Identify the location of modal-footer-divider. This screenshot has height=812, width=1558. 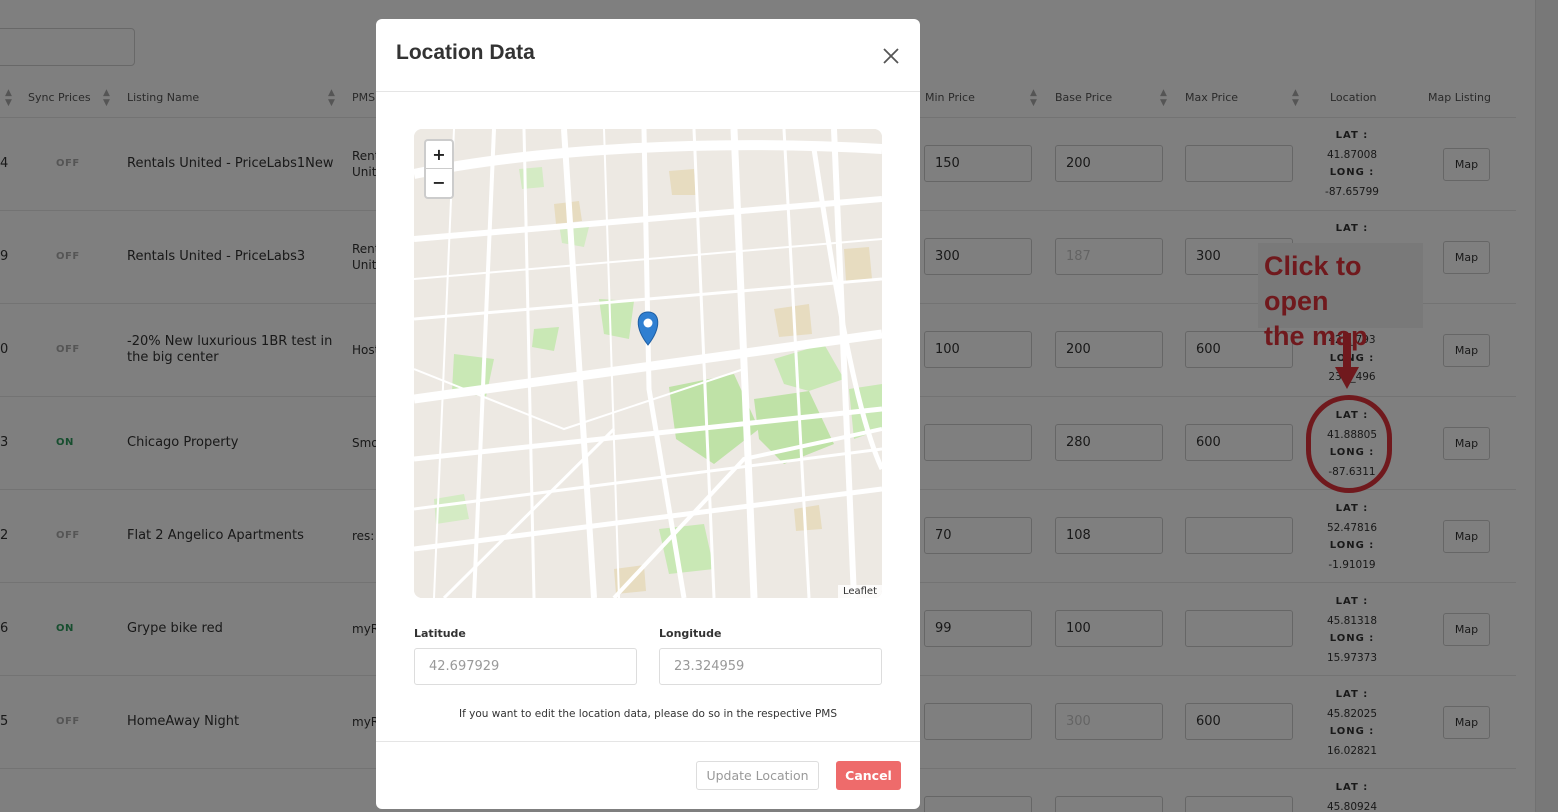
(648, 741).